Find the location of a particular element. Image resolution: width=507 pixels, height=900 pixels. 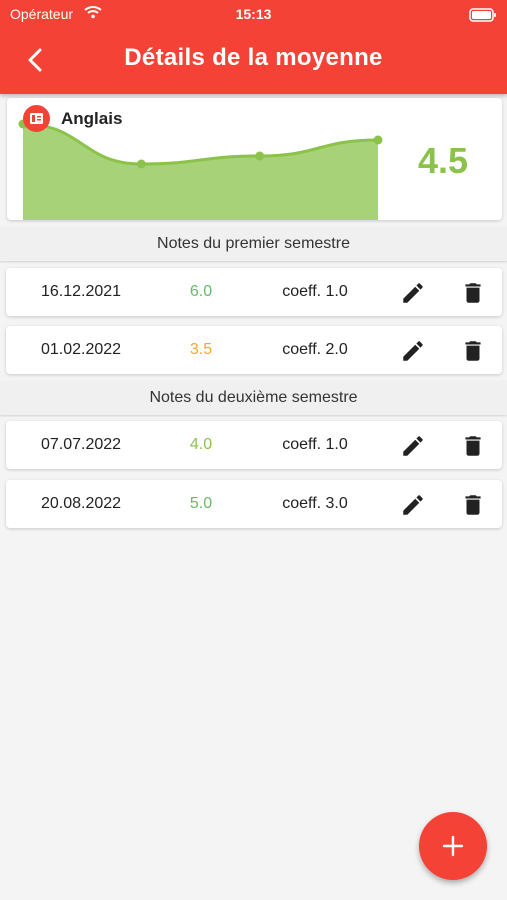

average-value: 4.5 is located at coordinates (442, 160).